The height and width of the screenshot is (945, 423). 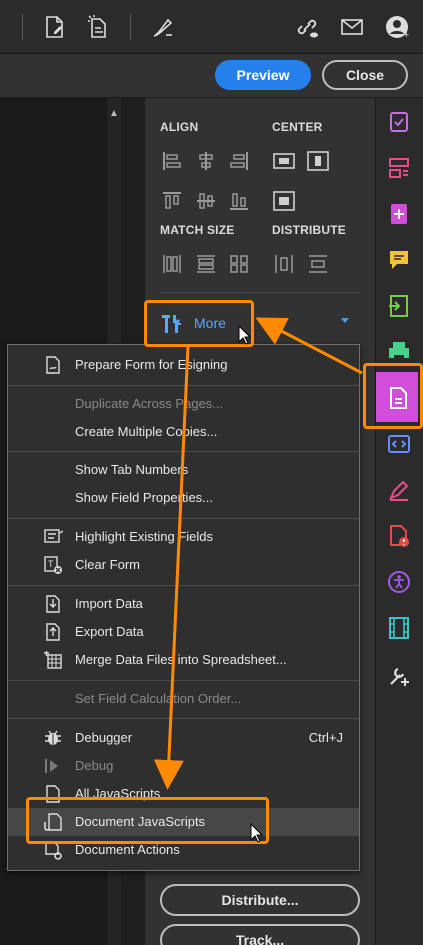 What do you see at coordinates (109, 631) in the screenshot?
I see `menu-item-label: Export Data` at bounding box center [109, 631].